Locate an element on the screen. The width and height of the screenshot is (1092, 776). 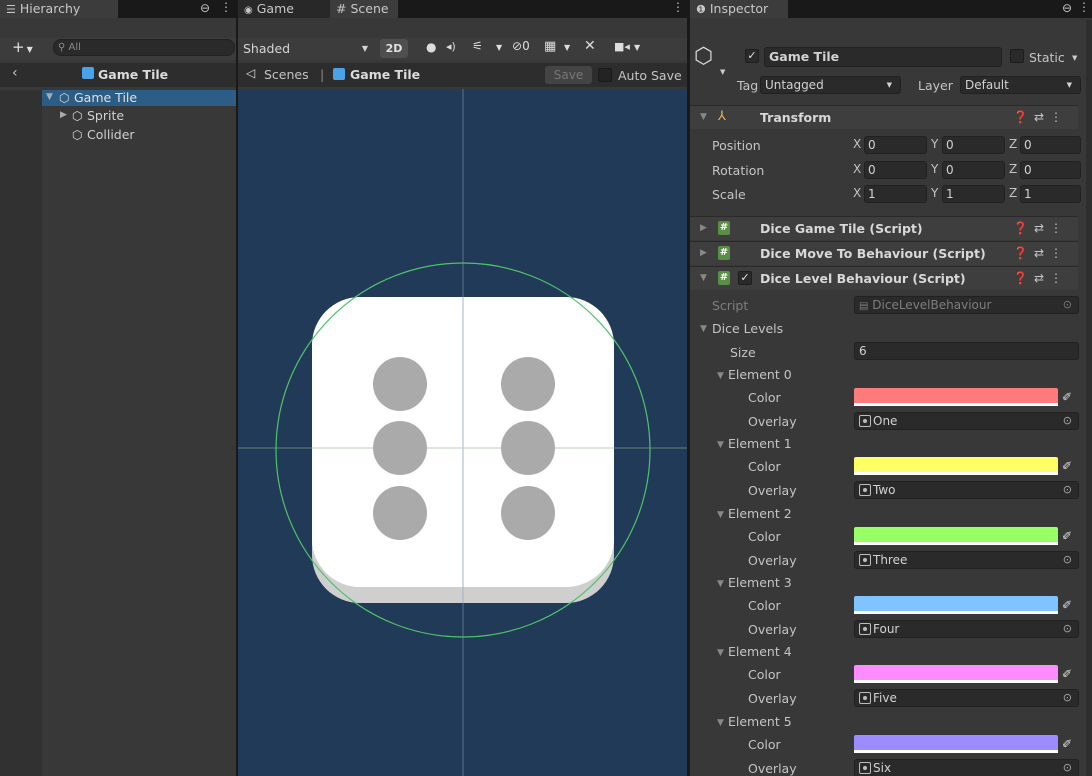
overlay-field: Two ⊙ is located at coordinates (966, 490).